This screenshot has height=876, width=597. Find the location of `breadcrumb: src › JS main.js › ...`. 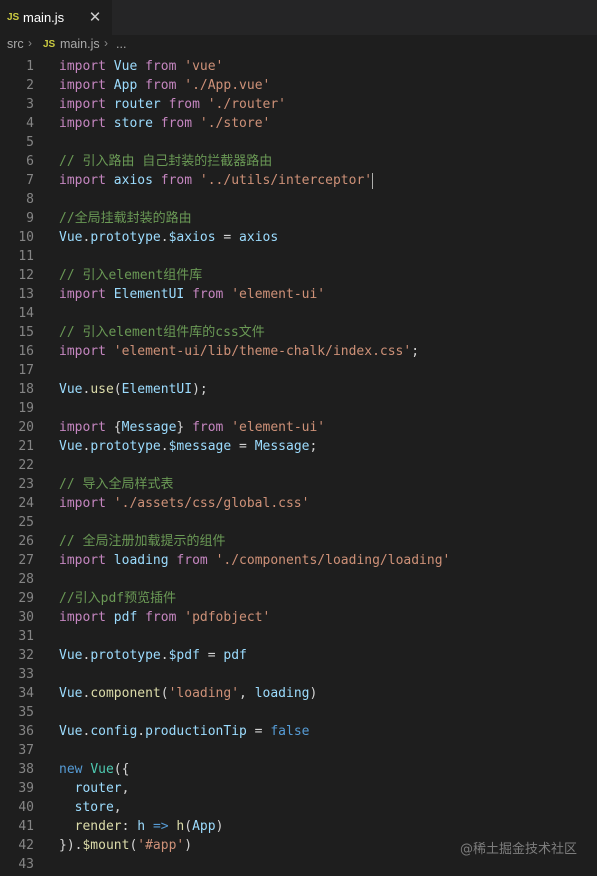

breadcrumb: src › JS main.js › ... is located at coordinates (298, 45).